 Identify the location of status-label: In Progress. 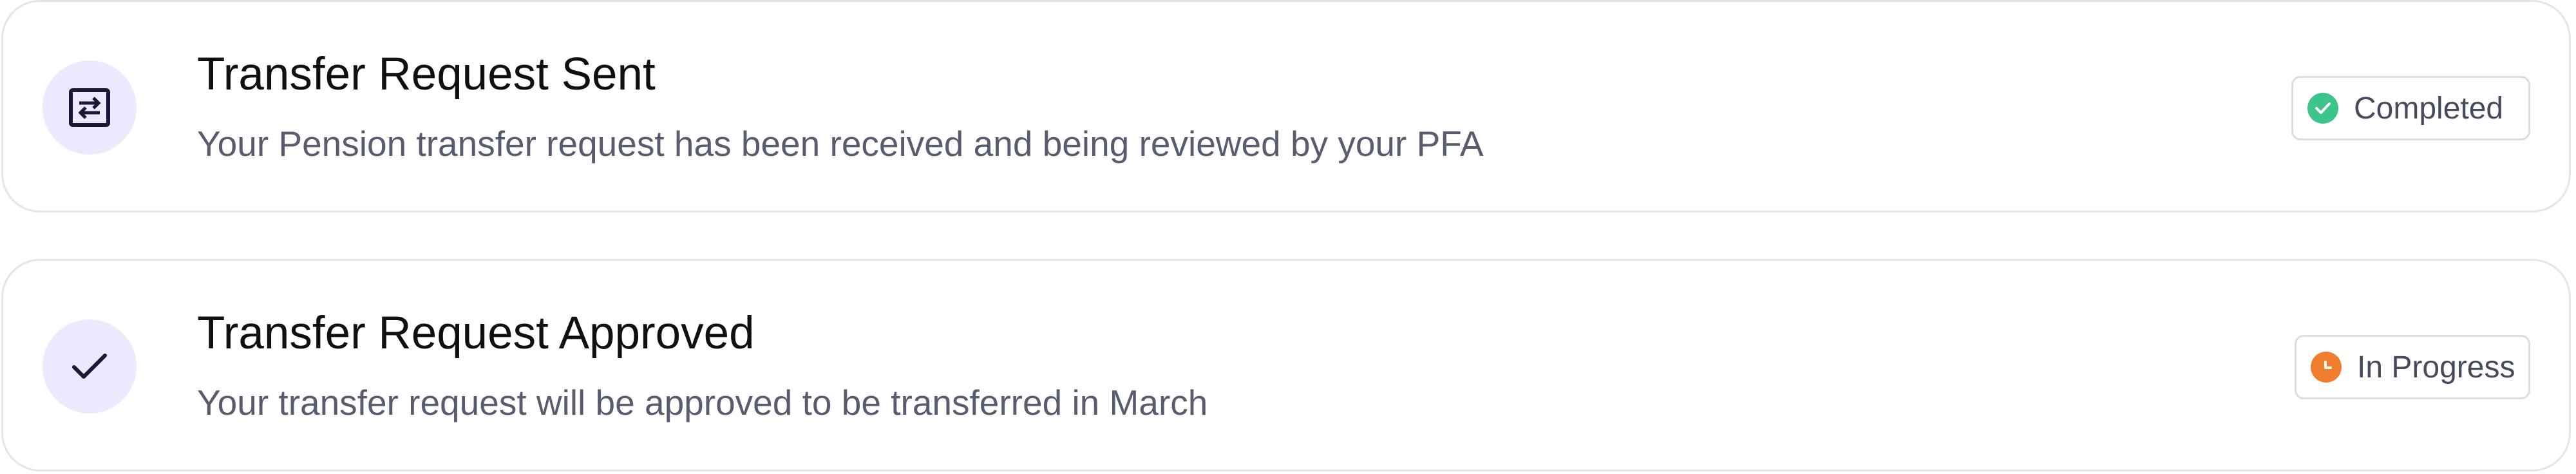
(2436, 367).